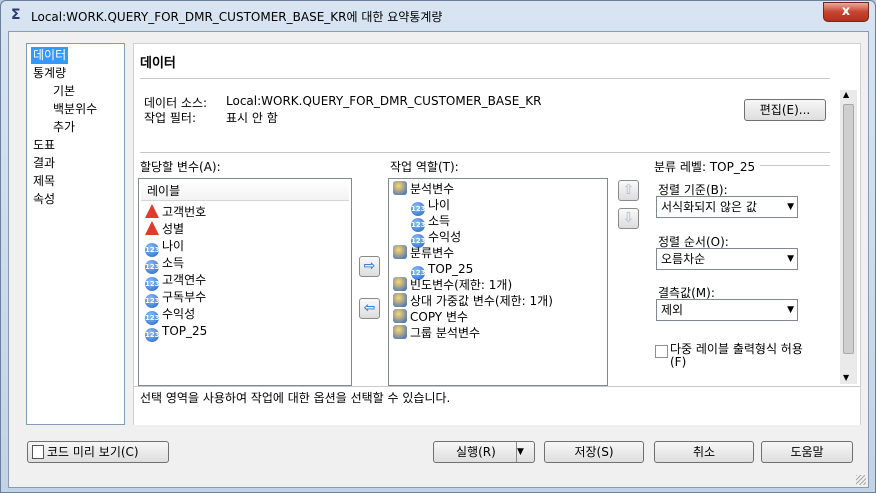 This screenshot has height=493, width=876. Describe the element at coordinates (44, 163) in the screenshot. I see `nav-item-results: 결과` at that location.